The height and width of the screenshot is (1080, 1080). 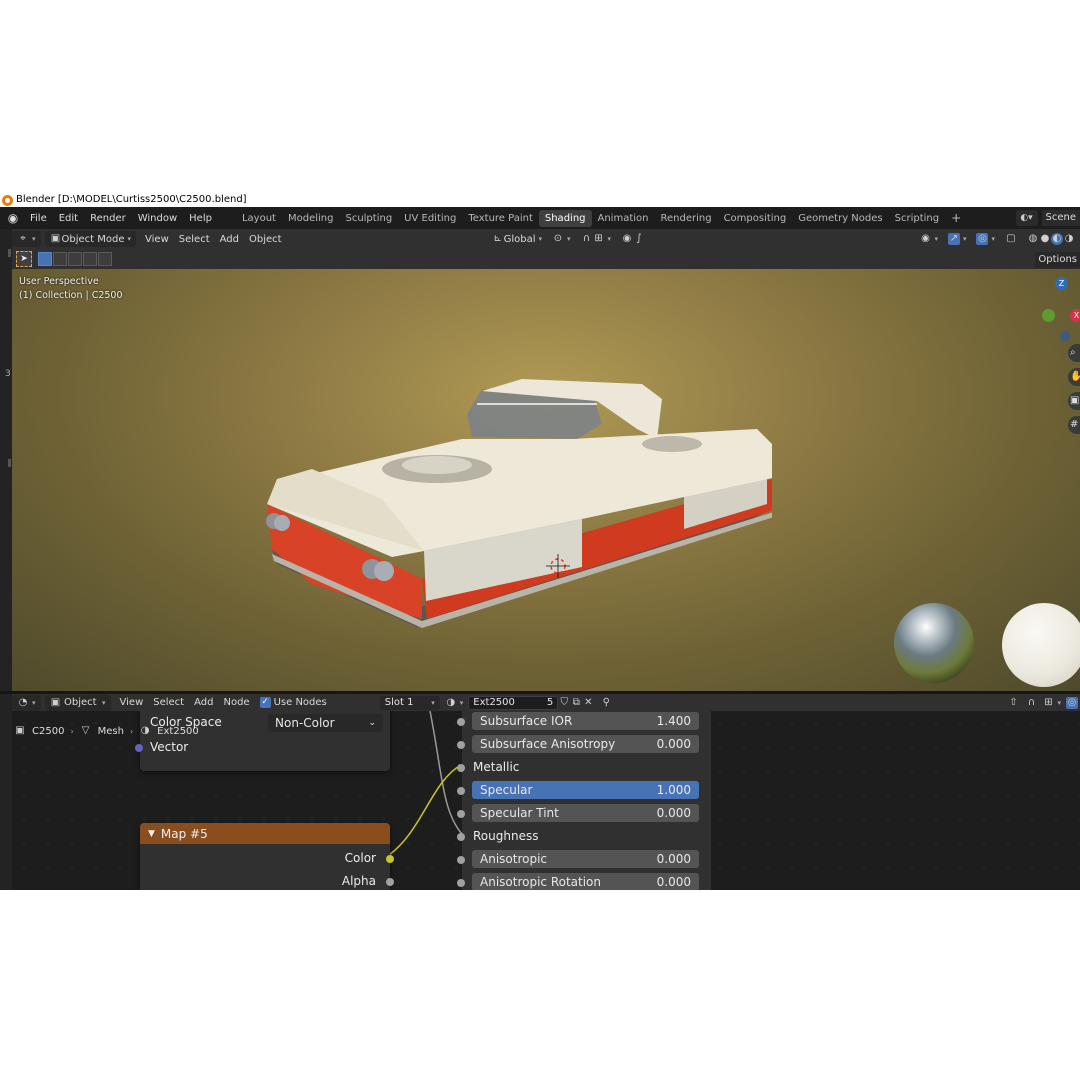 What do you see at coordinates (75, 259) in the screenshot?
I see `select-subtract-icon` at bounding box center [75, 259].